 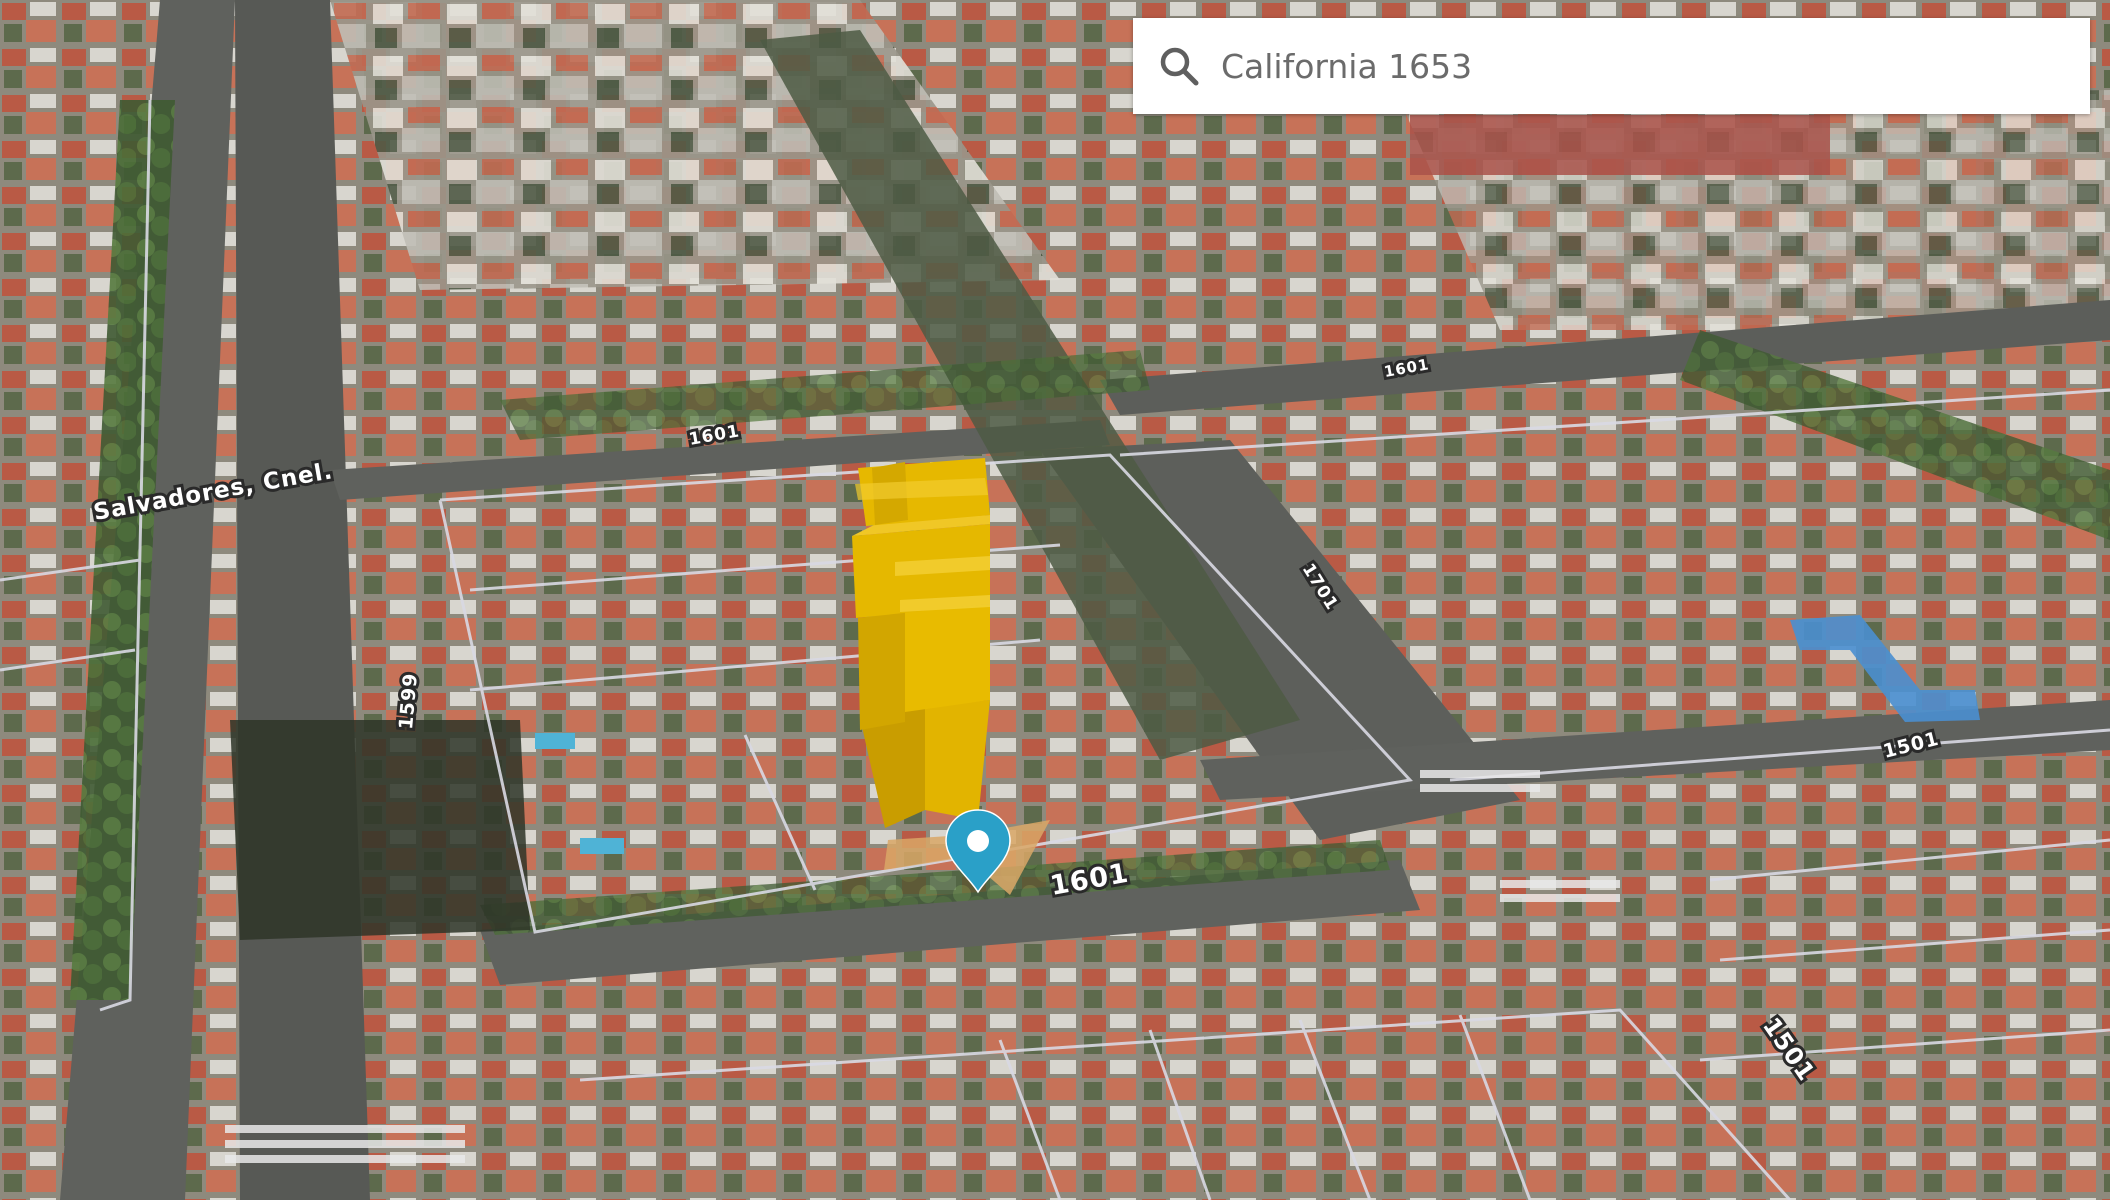 I want to click on search-bar, so click(x=1611, y=66).